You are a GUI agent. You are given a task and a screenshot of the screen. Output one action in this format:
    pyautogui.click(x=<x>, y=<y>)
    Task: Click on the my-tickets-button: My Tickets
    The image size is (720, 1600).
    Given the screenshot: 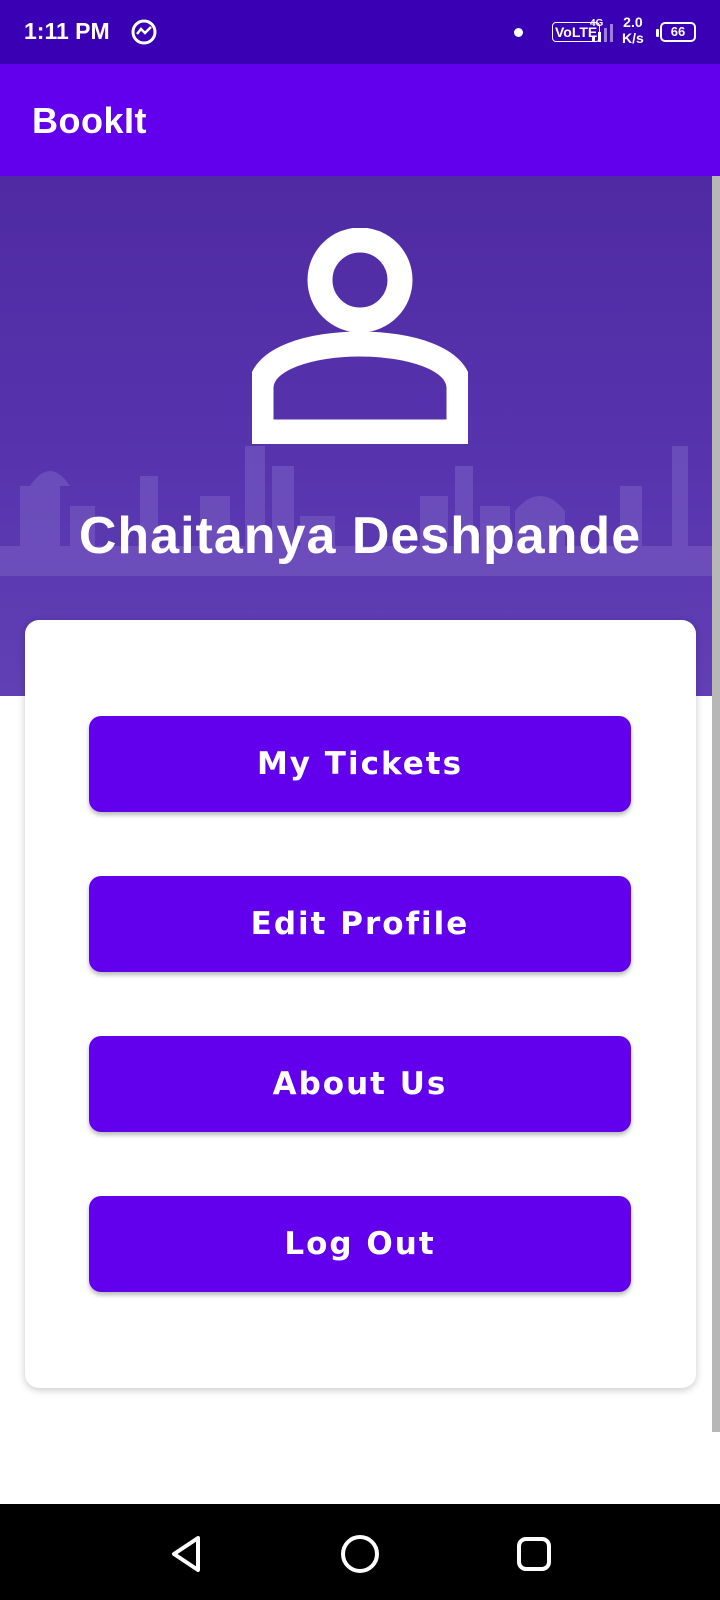 What is the action you would take?
    pyautogui.click(x=360, y=764)
    